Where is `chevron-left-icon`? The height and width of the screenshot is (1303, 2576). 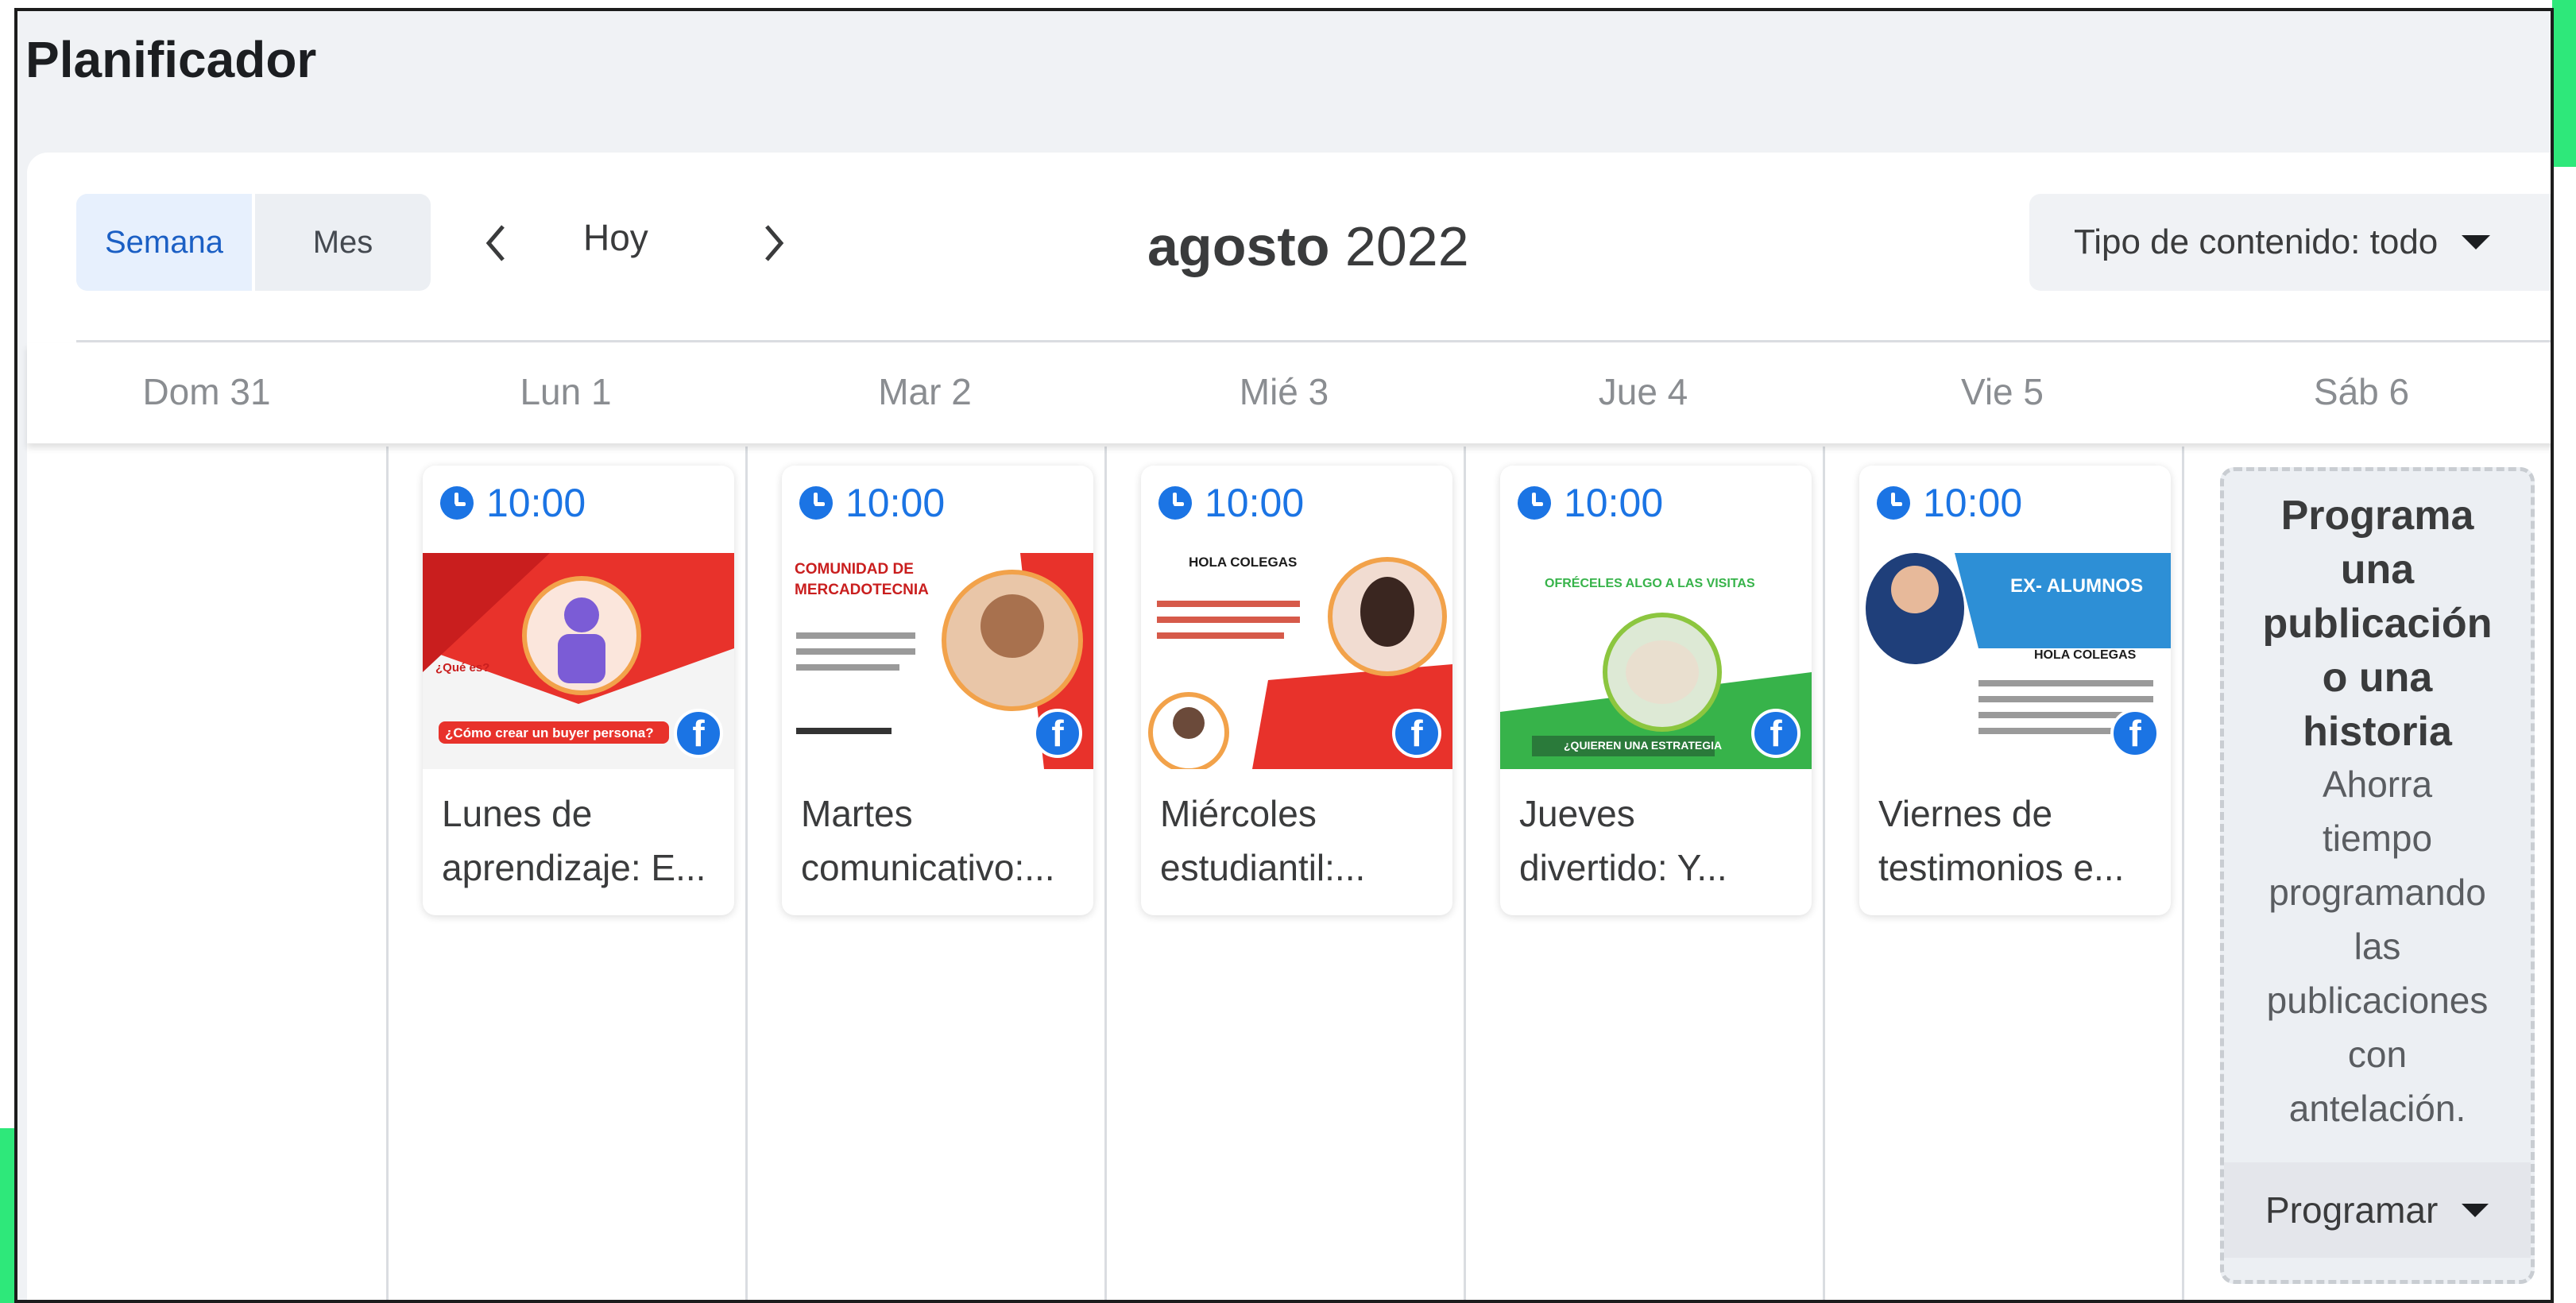
chevron-left-icon is located at coordinates (495, 243).